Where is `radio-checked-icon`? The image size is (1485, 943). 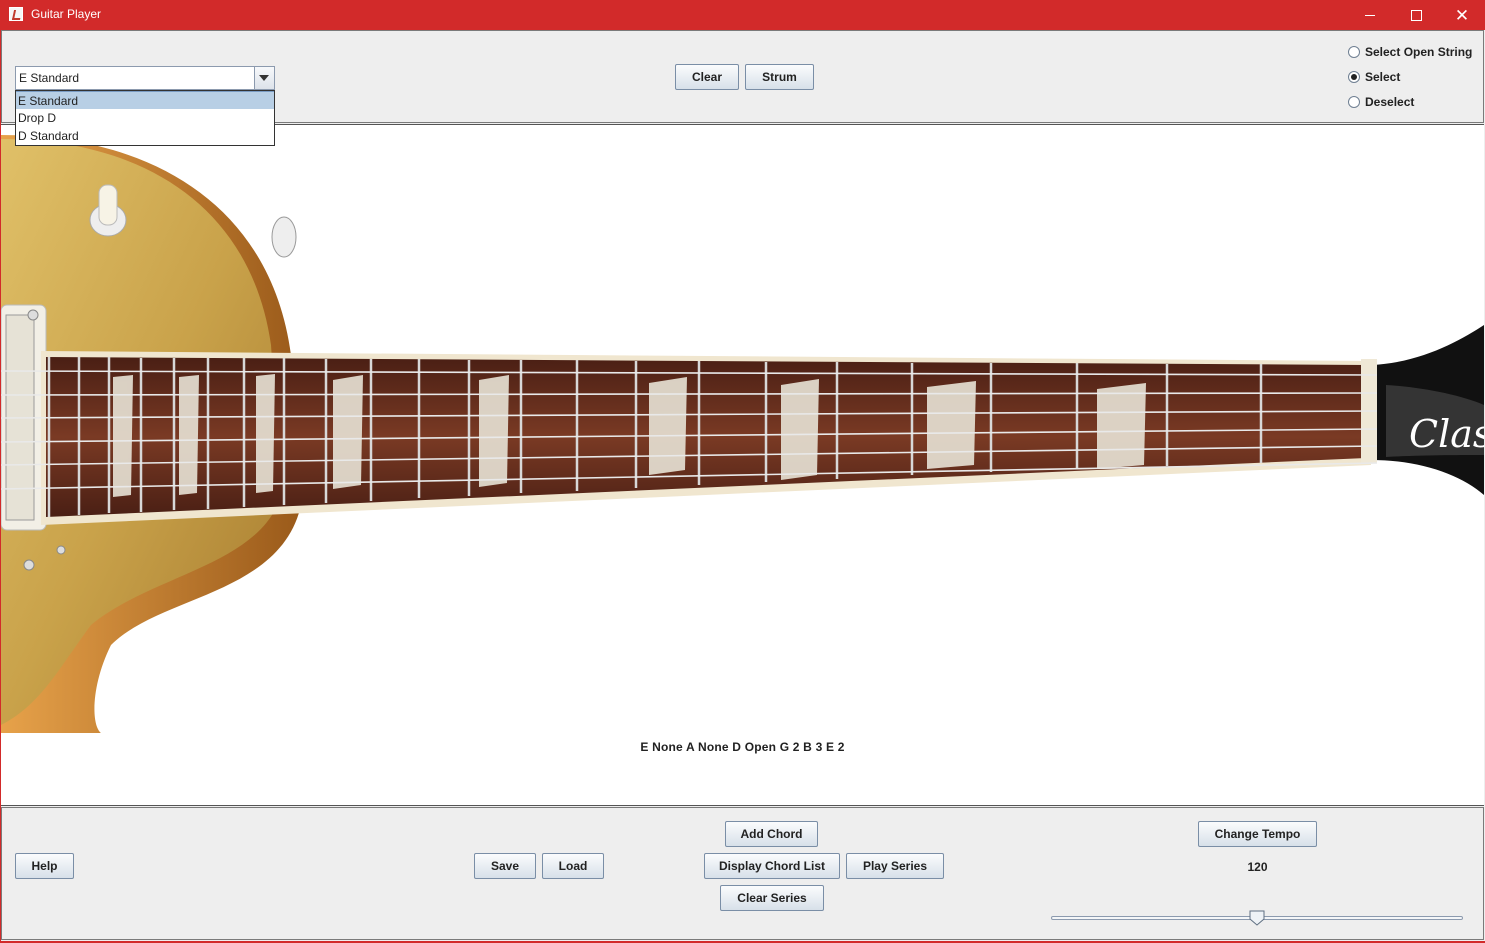 radio-checked-icon is located at coordinates (1354, 77).